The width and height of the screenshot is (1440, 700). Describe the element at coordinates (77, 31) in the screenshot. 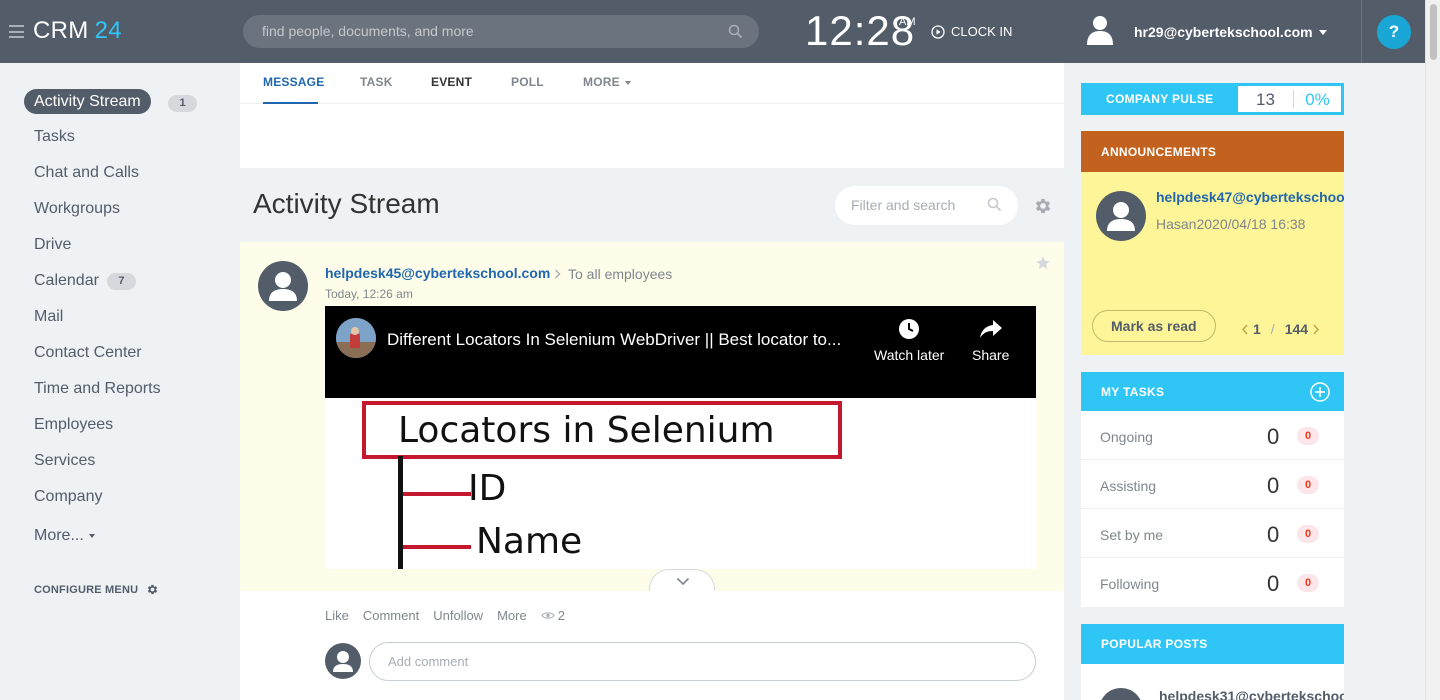

I see `logo: CRM 24` at that location.